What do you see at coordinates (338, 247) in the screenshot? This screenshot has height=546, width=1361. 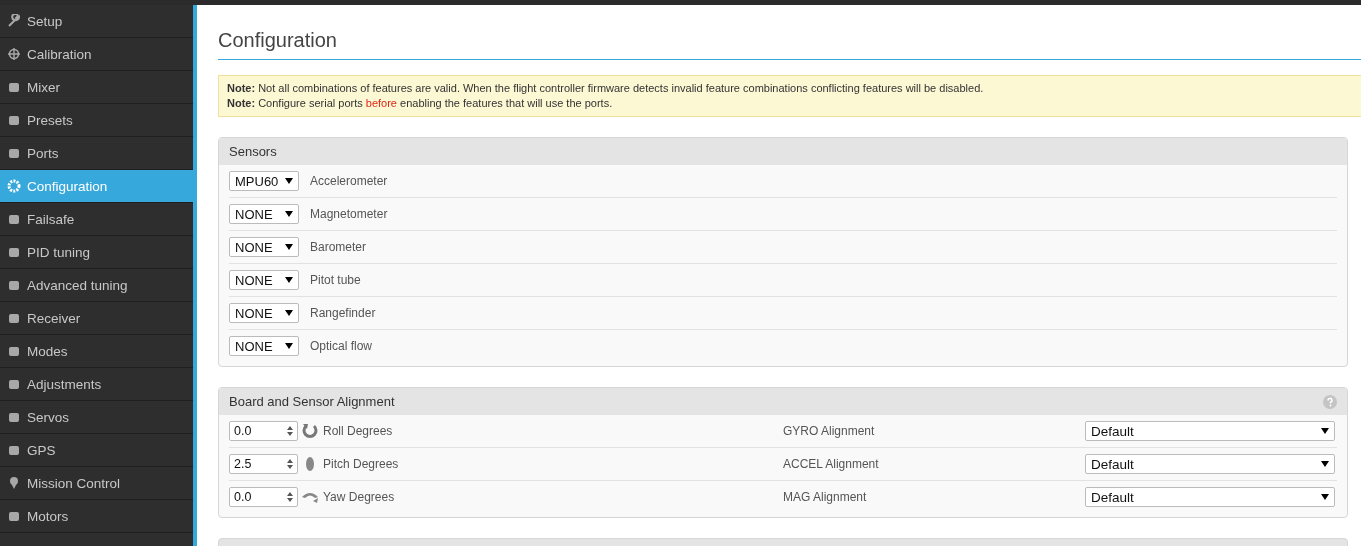 I see `sensor-label: Barometer` at bounding box center [338, 247].